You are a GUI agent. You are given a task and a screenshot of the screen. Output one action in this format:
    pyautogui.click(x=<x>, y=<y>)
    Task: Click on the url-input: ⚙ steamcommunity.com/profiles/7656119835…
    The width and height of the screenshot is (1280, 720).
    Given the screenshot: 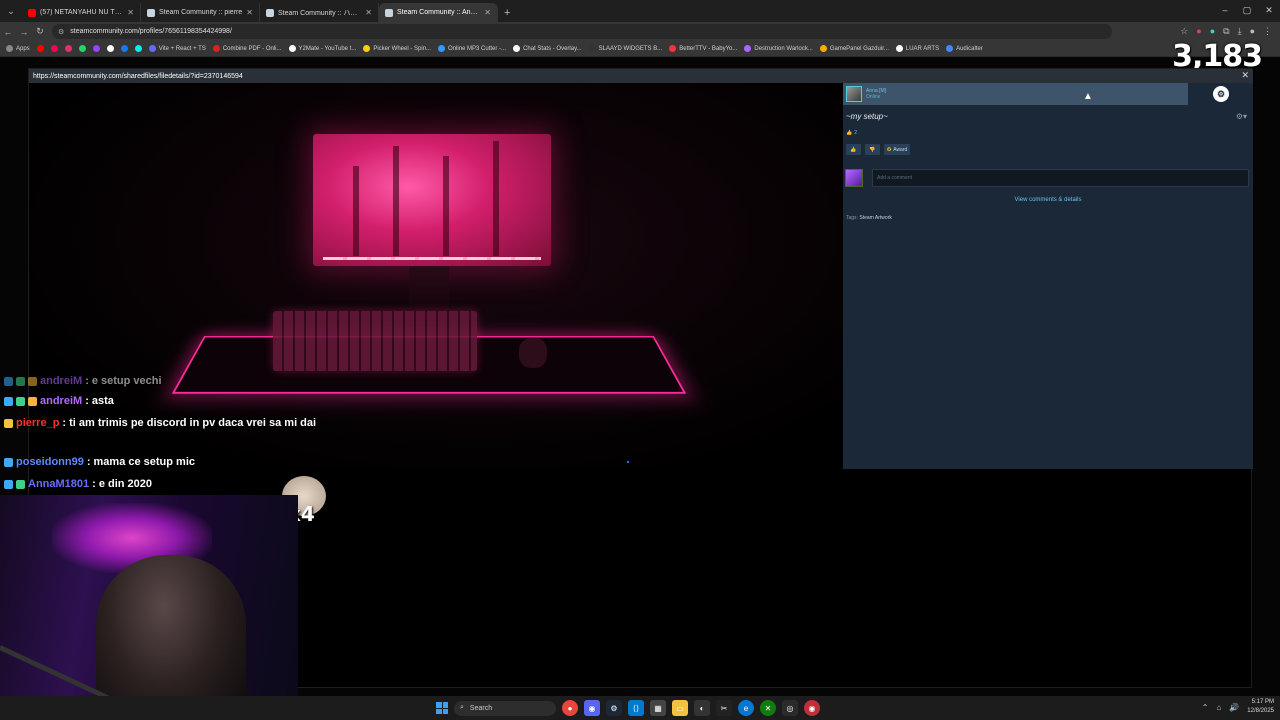 What is the action you would take?
    pyautogui.click(x=582, y=31)
    